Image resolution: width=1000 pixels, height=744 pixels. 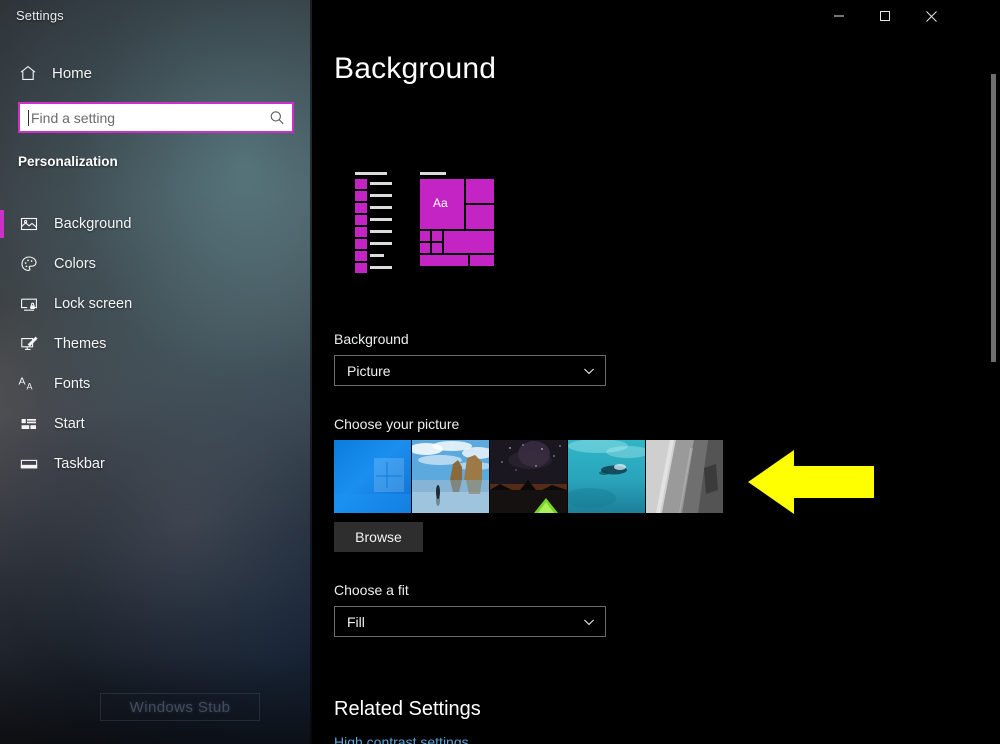 I want to click on sidebar-group-header: Personalization, so click(x=68, y=161).